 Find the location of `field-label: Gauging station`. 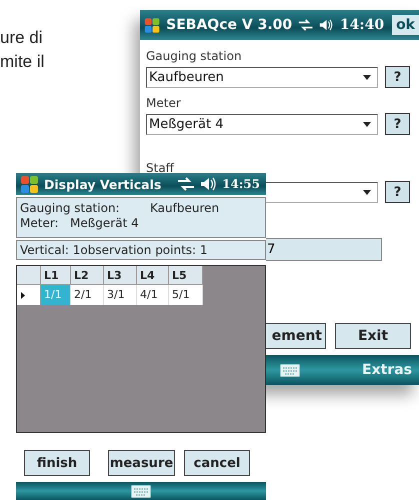

field-label: Gauging station is located at coordinates (194, 56).